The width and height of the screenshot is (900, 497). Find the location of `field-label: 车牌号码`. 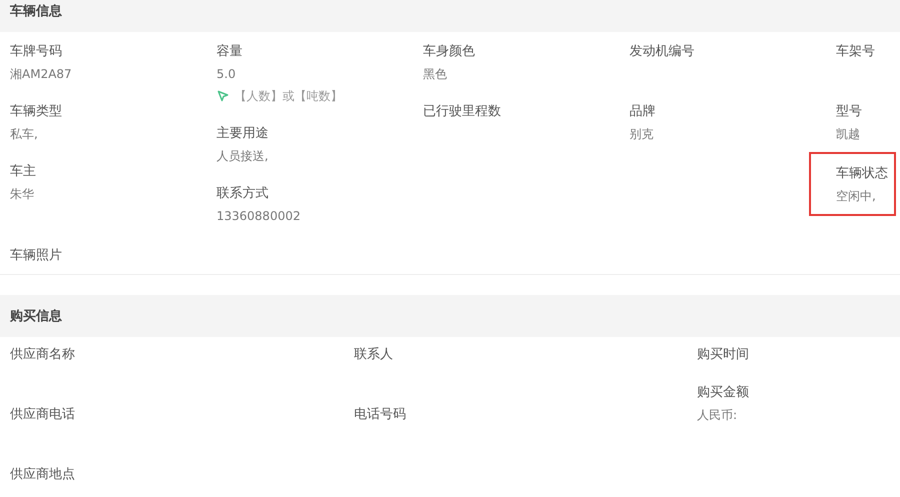

field-label: 车牌号码 is located at coordinates (36, 52).